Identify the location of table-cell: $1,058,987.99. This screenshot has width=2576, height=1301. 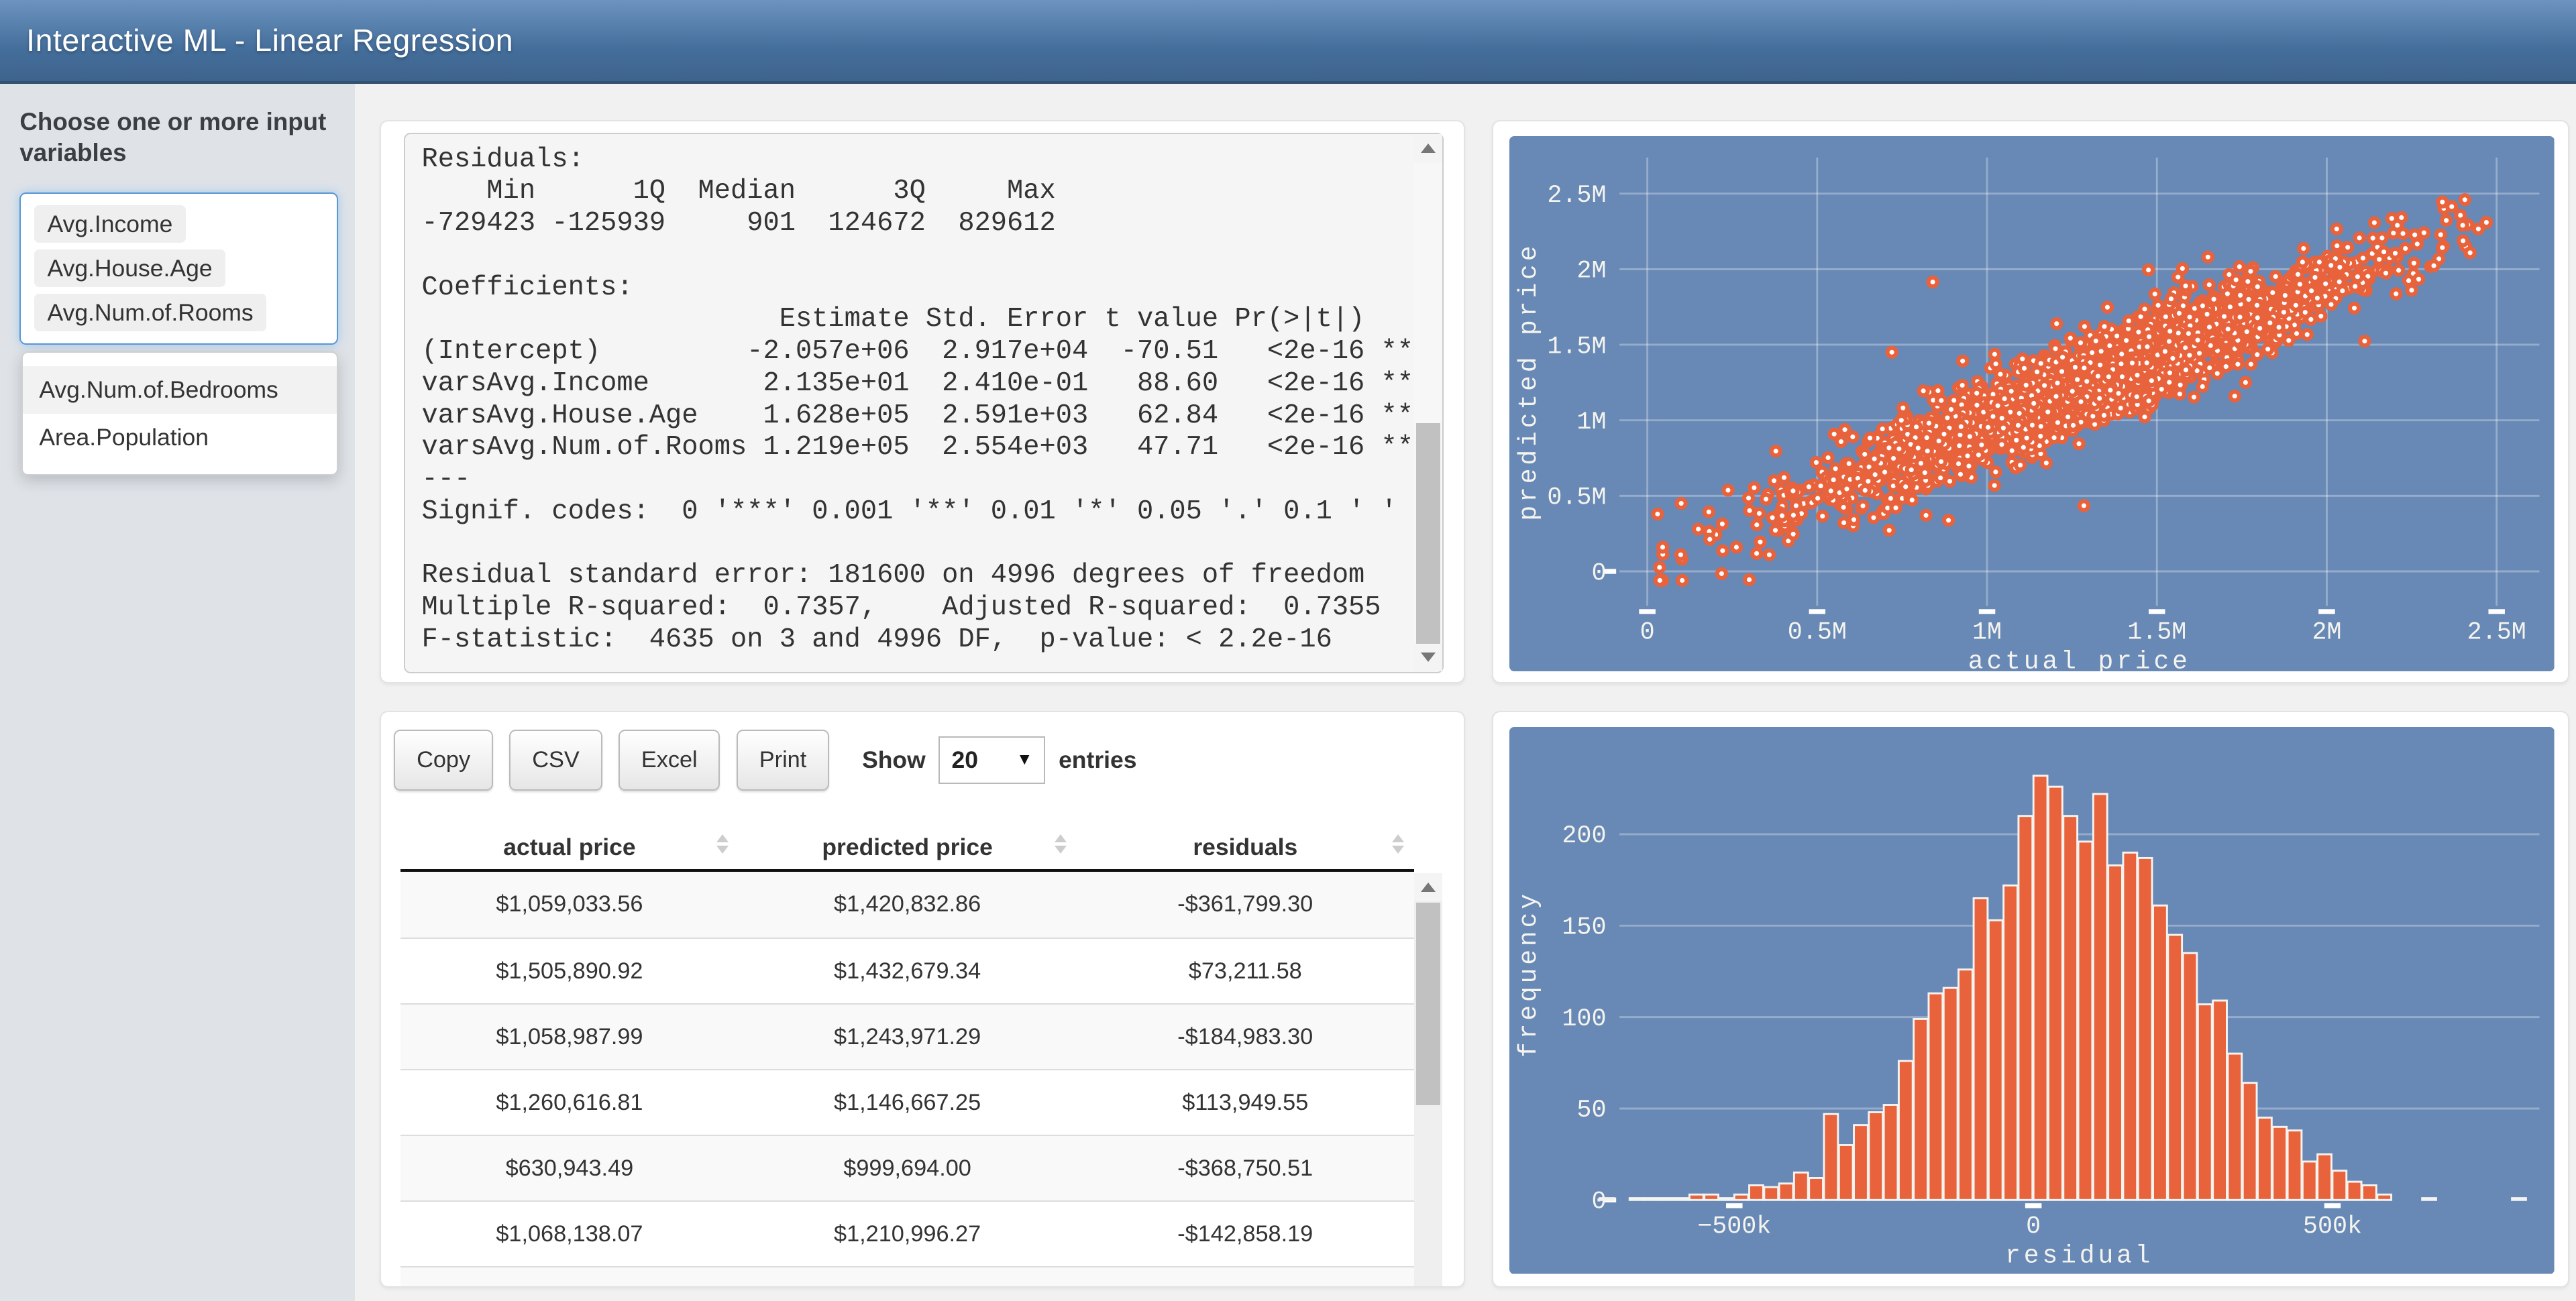
(569, 1036).